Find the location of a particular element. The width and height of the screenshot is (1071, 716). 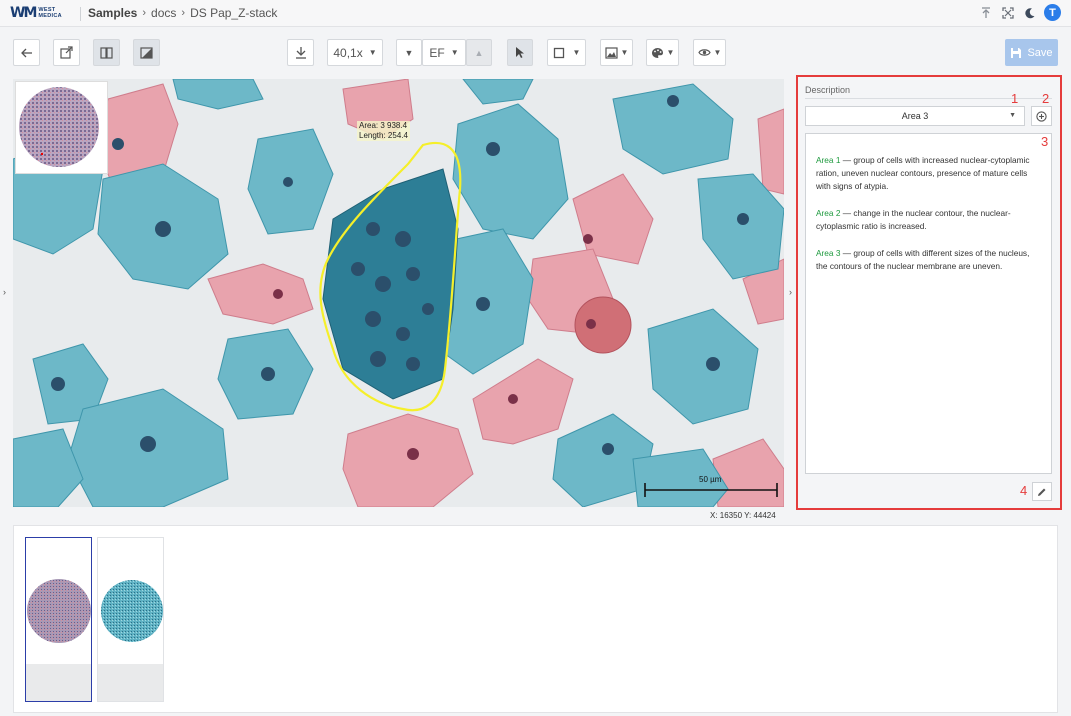

area-name: Area 1 is located at coordinates (828, 160).